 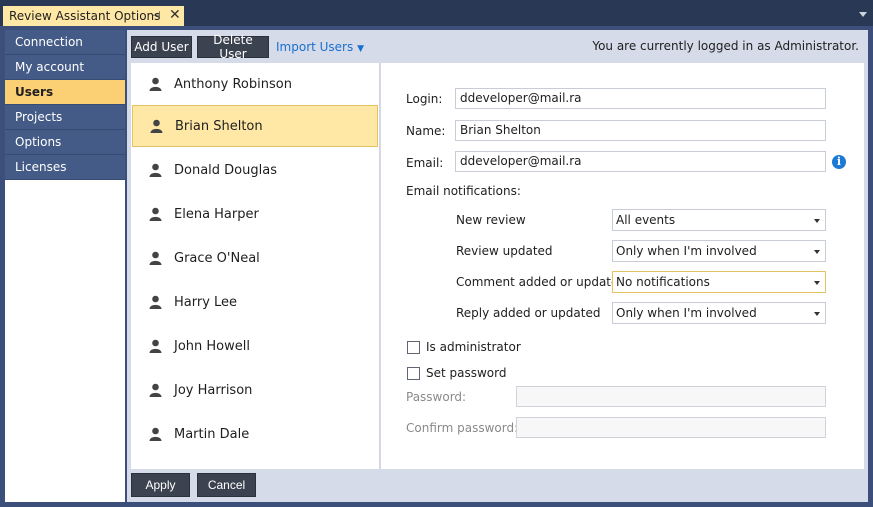 I want to click on email-notifications-heading: Email notifications:, so click(x=463, y=191).